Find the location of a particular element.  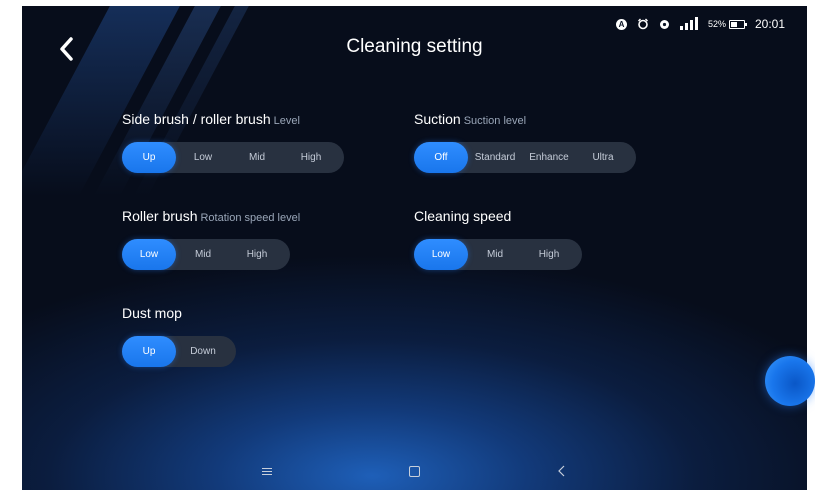

location-icon is located at coordinates (664, 24).